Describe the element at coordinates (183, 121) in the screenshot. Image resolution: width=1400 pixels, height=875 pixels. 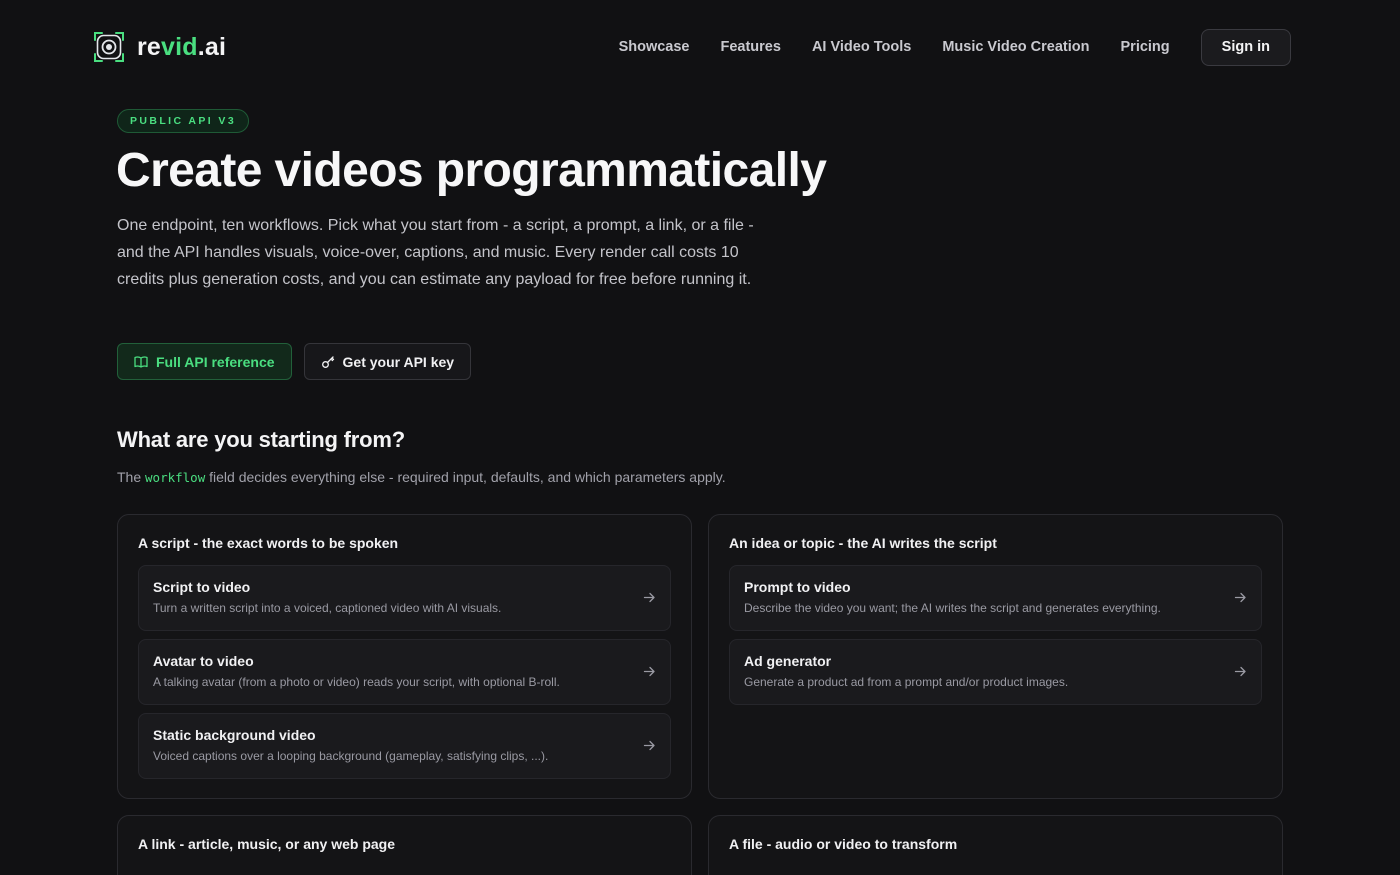
I see `api-version-badge: PUBLIC API V3` at that location.